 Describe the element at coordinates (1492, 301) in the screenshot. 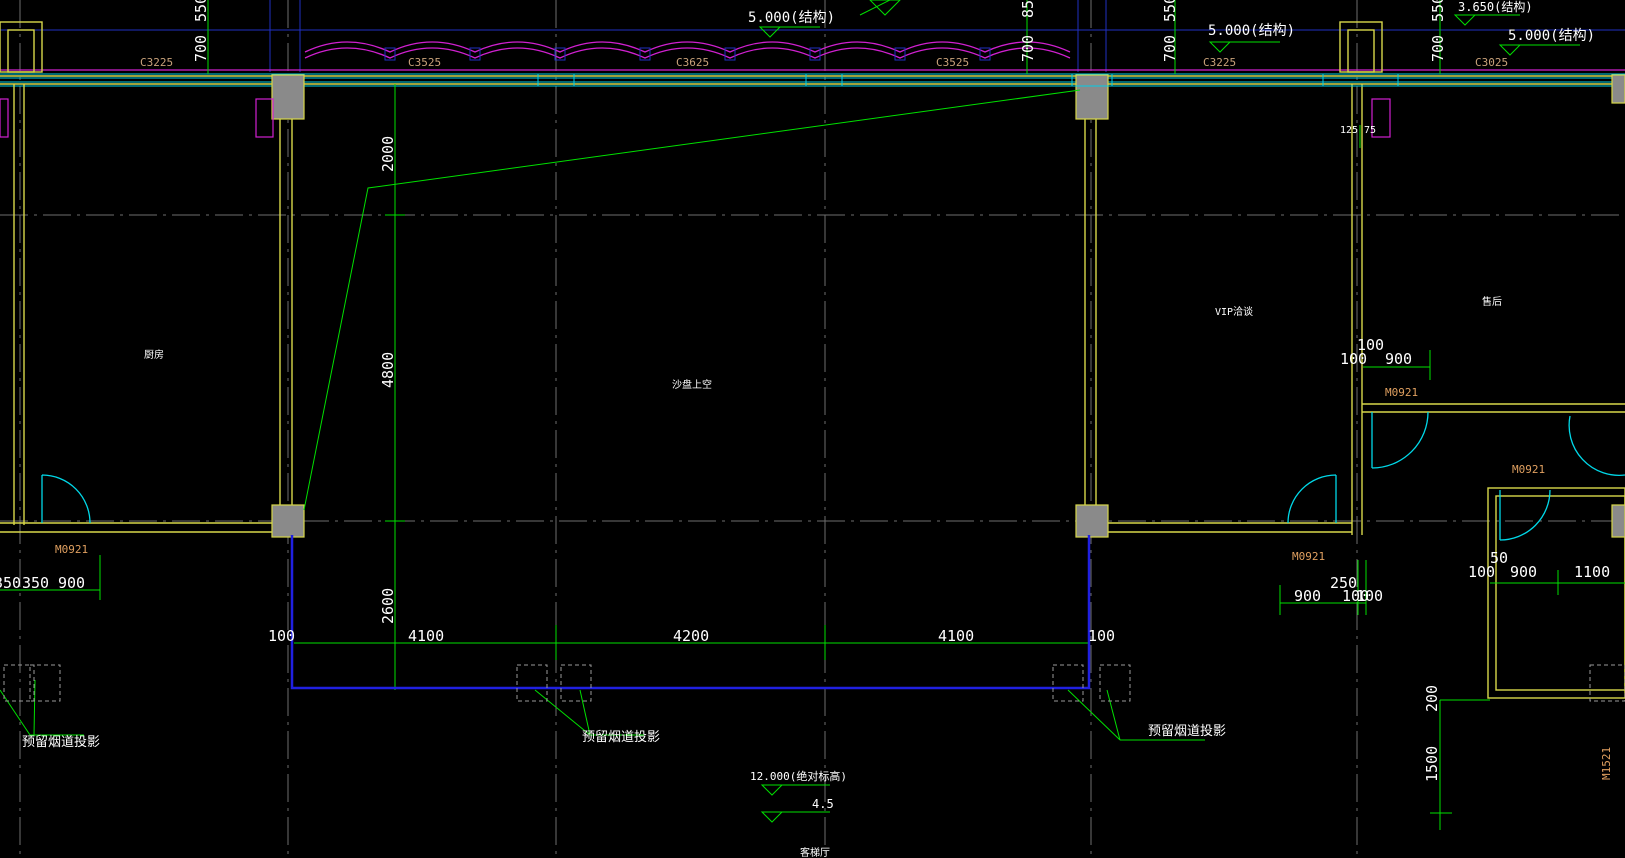

I see `room-label: 售后` at that location.